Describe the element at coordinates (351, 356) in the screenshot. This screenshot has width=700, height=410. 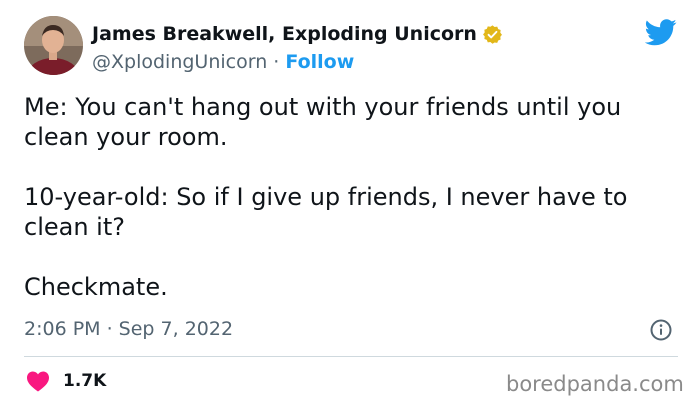
I see `divider` at that location.